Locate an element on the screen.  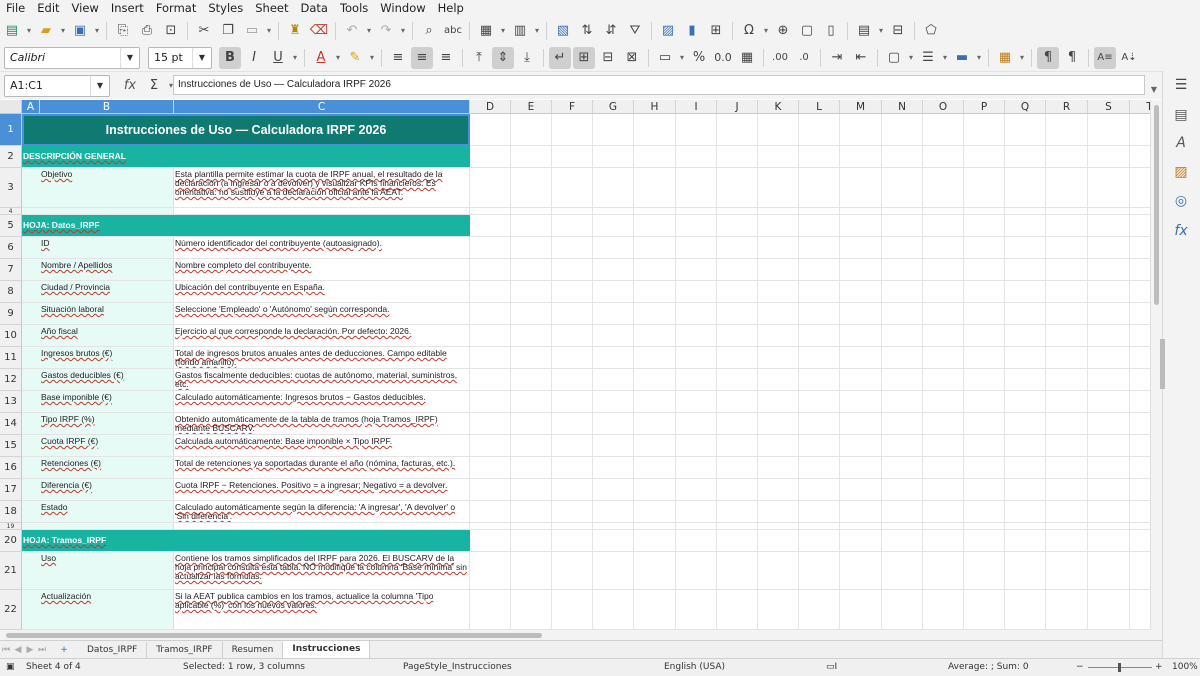
menu-data: Data is located at coordinates (313, 8).